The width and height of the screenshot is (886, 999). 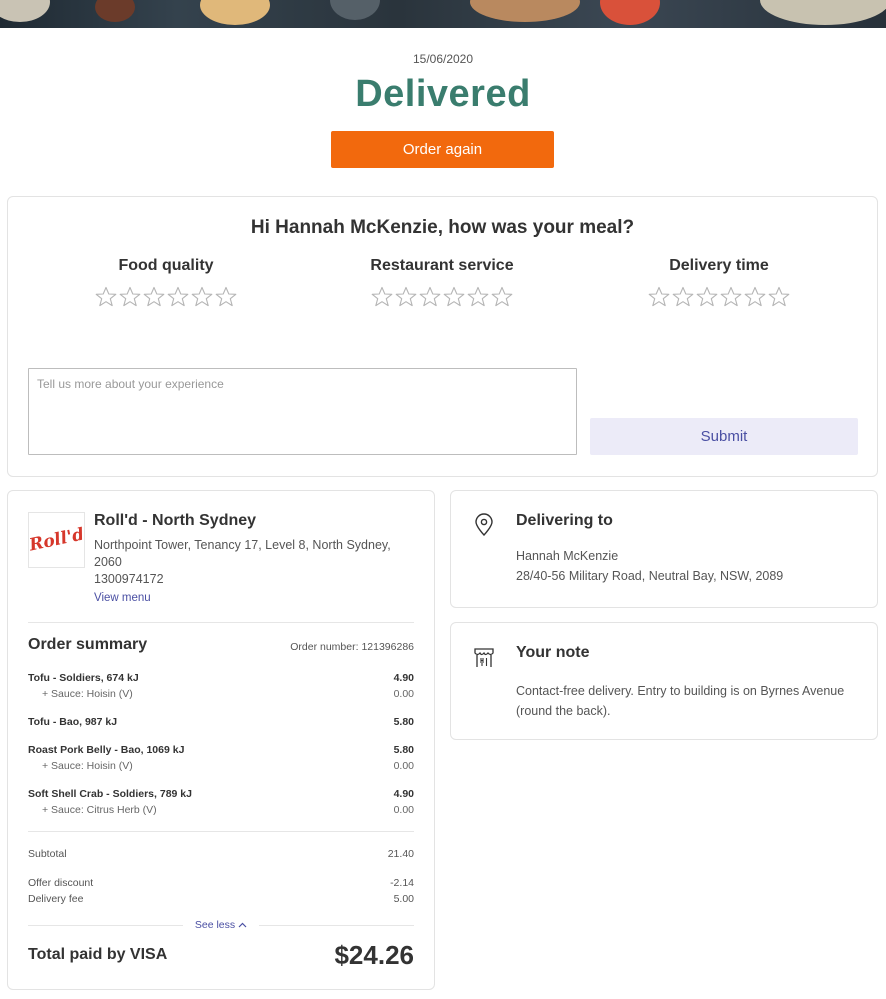 What do you see at coordinates (564, 520) in the screenshot?
I see `delivering-to-title: Delivering to` at bounding box center [564, 520].